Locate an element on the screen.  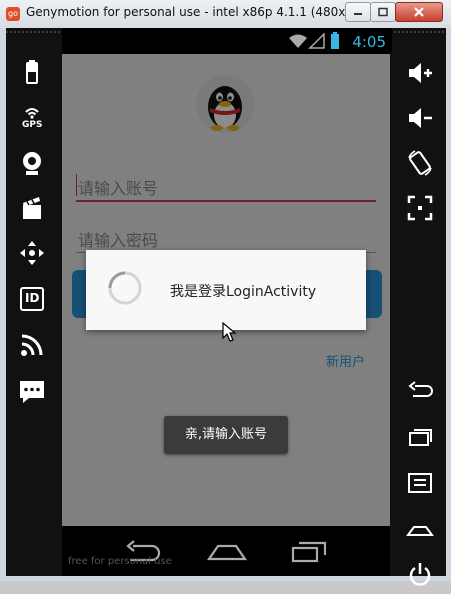
recents-icon is located at coordinates (420, 437).